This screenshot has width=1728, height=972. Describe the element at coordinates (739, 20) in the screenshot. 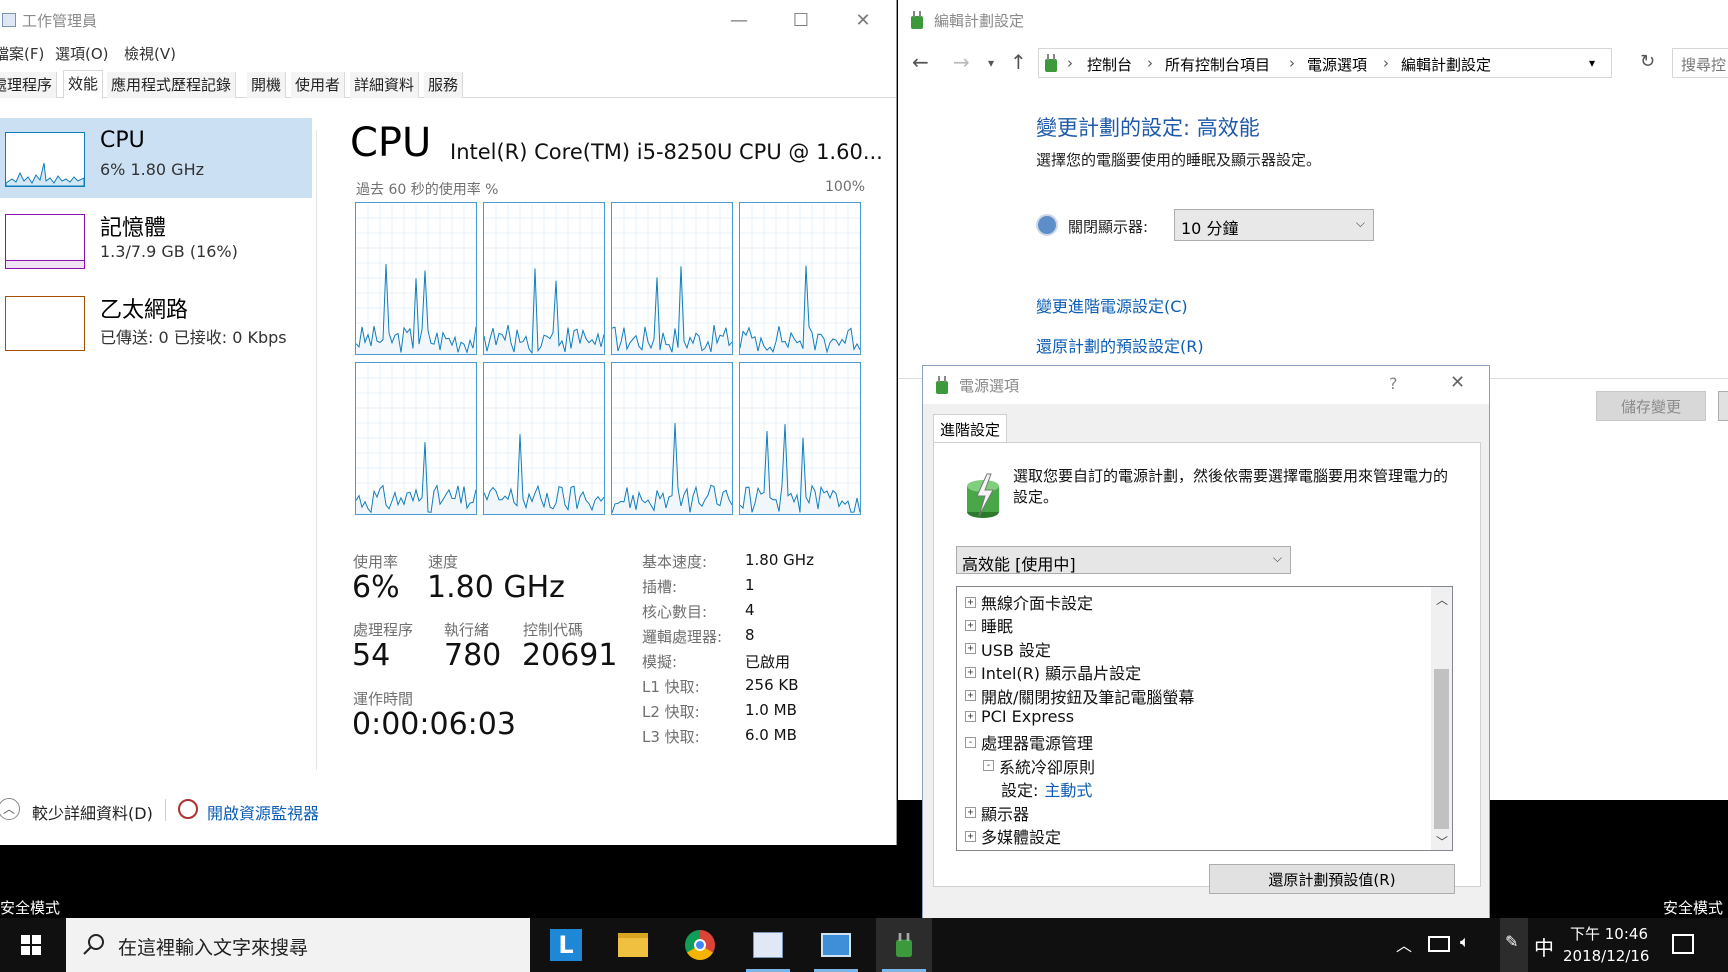

I see `minimize-button: —` at that location.